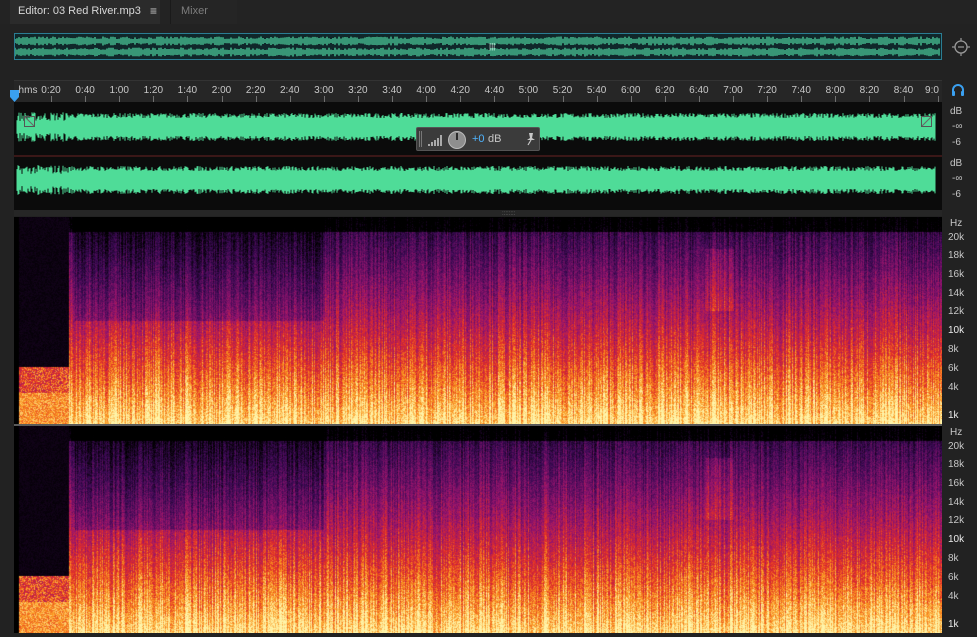  Describe the element at coordinates (596, 90) in the screenshot. I see `ruler-time-label: 5:40` at that location.